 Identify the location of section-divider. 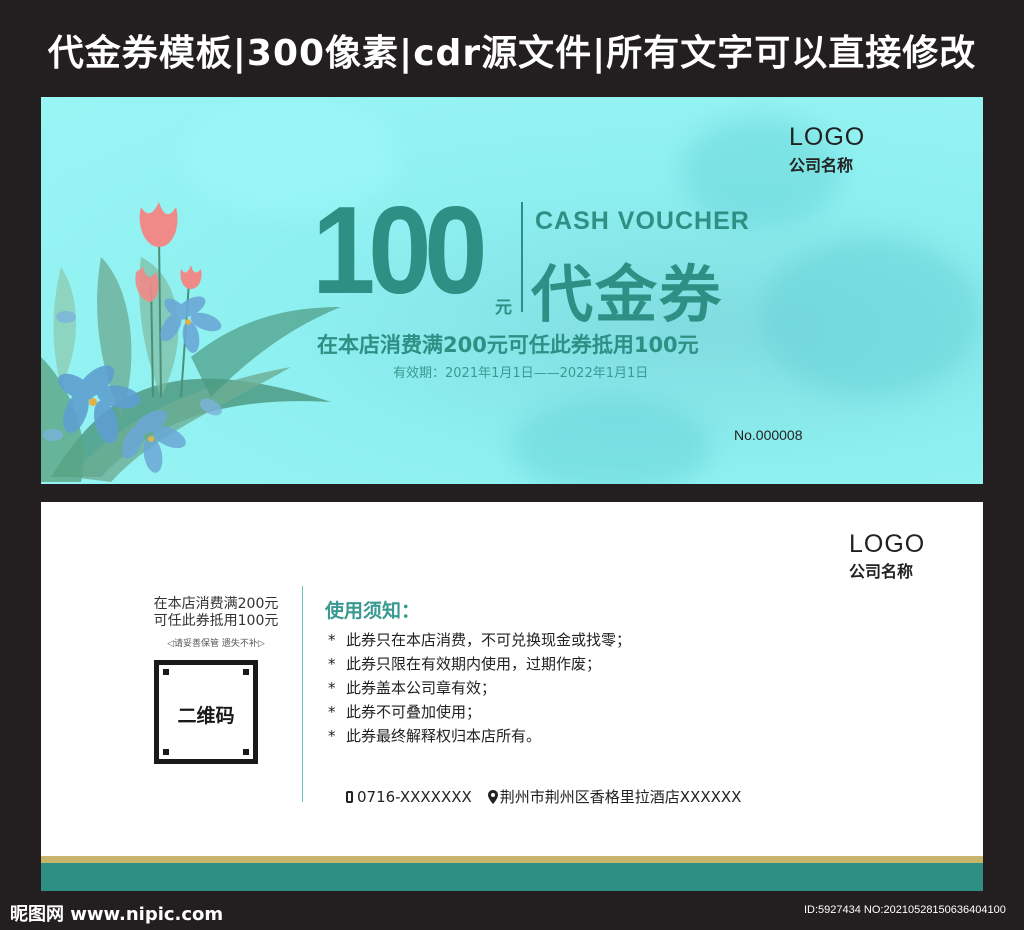
(302, 694).